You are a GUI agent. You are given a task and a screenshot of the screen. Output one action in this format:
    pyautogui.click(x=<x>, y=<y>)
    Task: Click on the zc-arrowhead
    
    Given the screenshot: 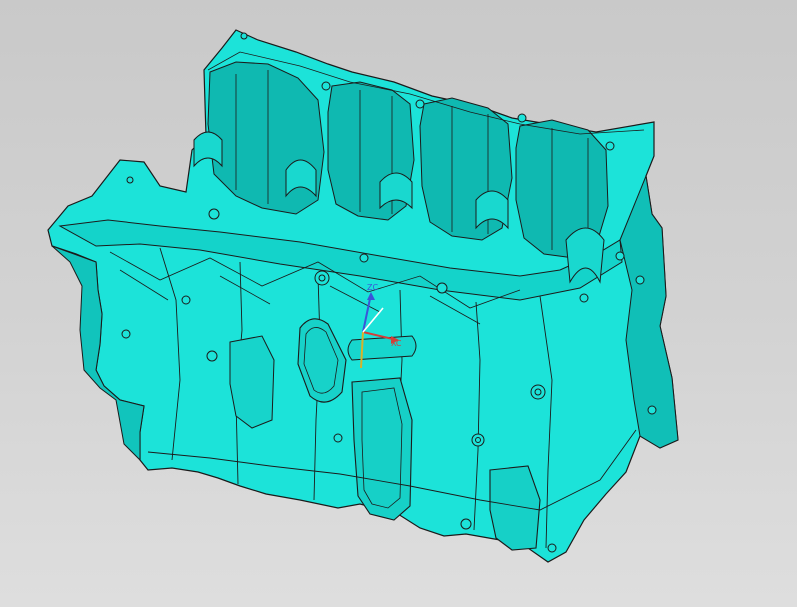 What is the action you would take?
    pyautogui.click(x=371, y=296)
    